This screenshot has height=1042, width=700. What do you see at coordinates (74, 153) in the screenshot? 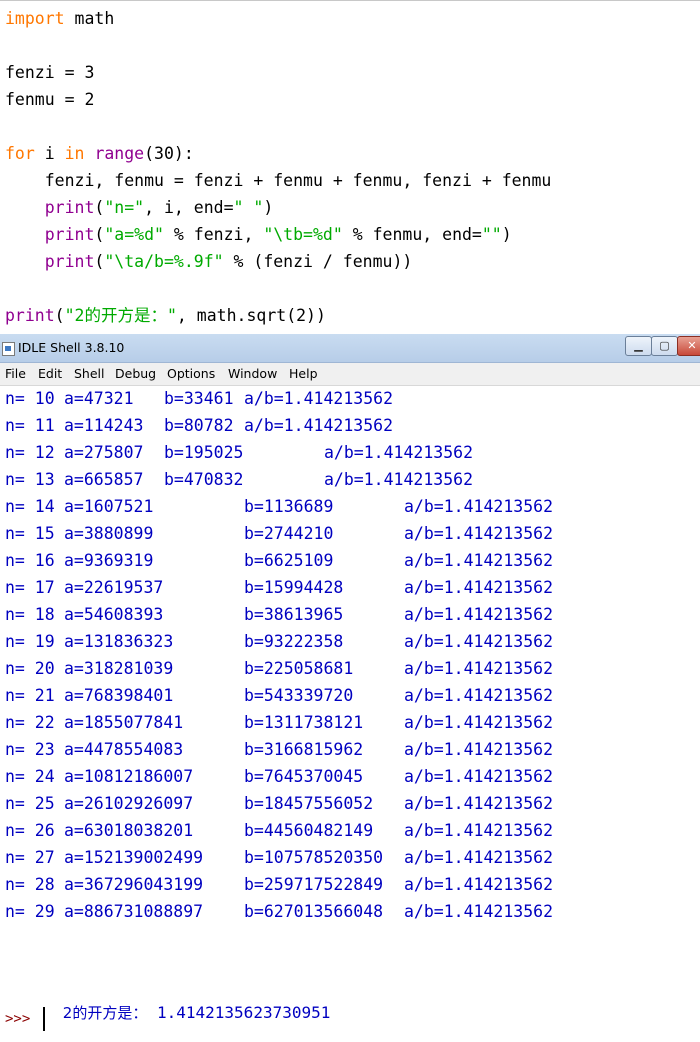
I see `code-token: in` at bounding box center [74, 153].